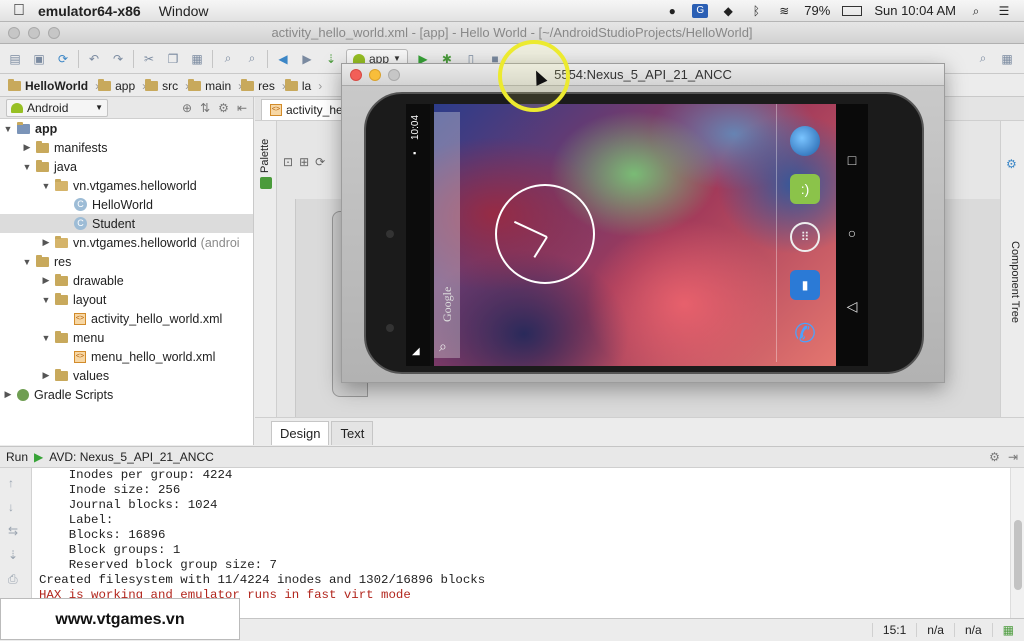  Describe the element at coordinates (38, 457) in the screenshot. I see `run-icon: ▶` at that location.